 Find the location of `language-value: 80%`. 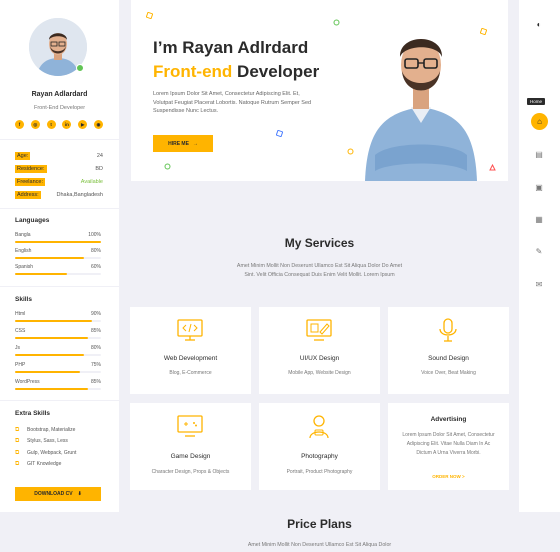

language-value: 80% is located at coordinates (95, 251).